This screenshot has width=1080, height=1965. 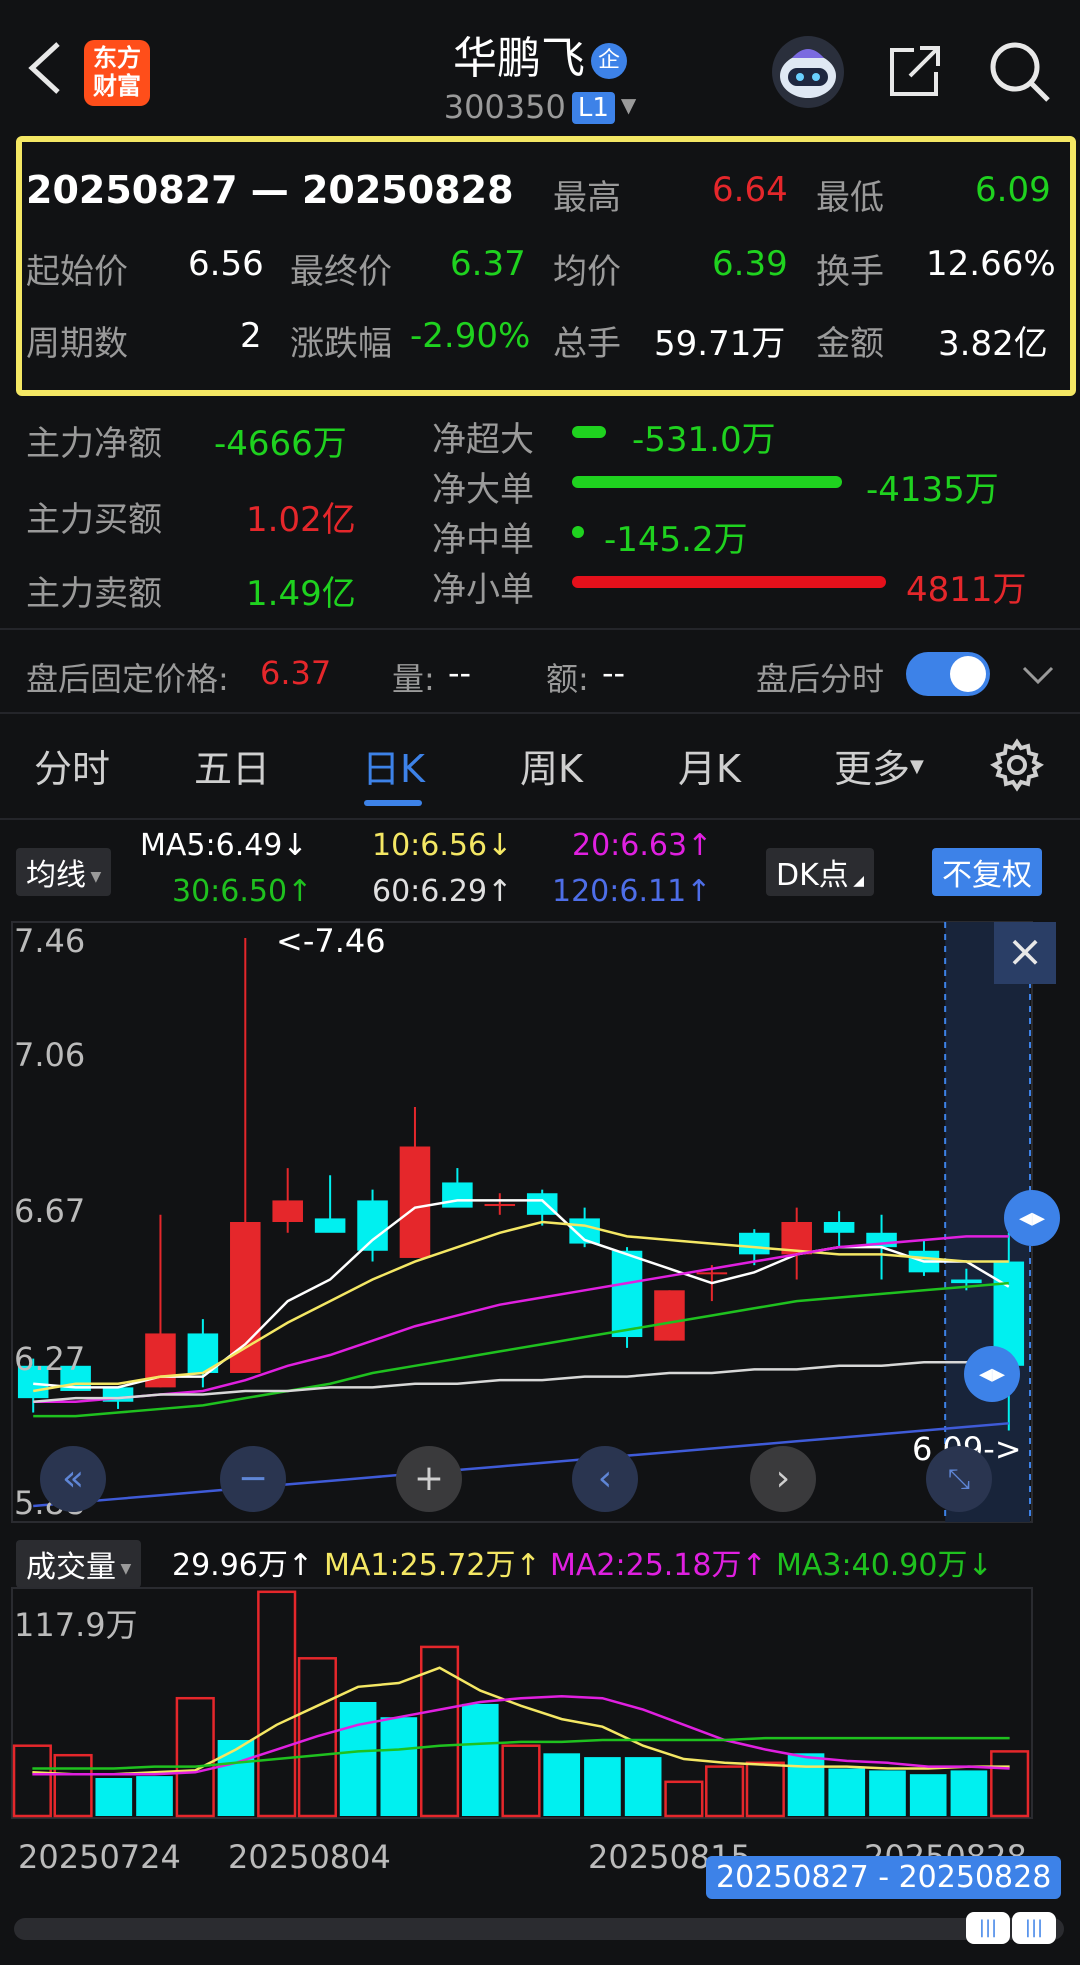 What do you see at coordinates (605, 1479) in the screenshot?
I see `scroll-left-button: ‹` at bounding box center [605, 1479].